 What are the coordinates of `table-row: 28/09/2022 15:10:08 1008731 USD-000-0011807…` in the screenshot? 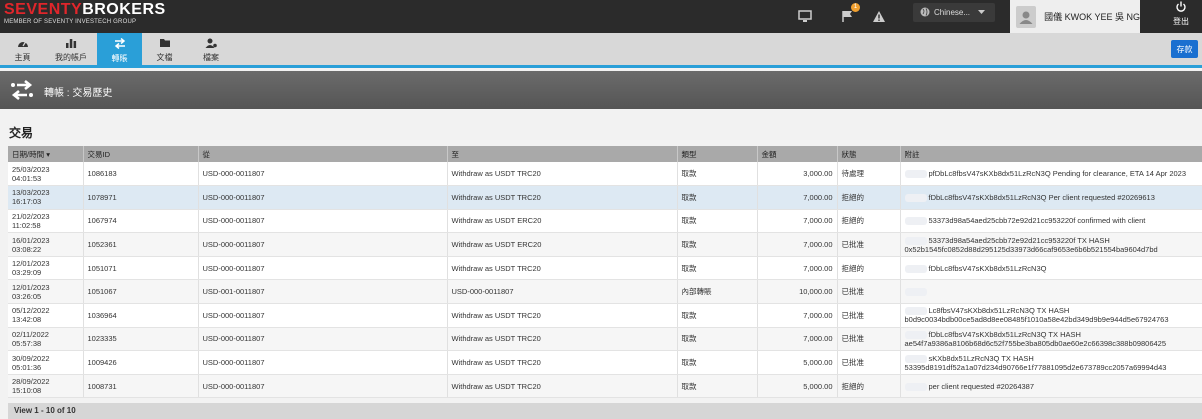 It's located at (605, 386).